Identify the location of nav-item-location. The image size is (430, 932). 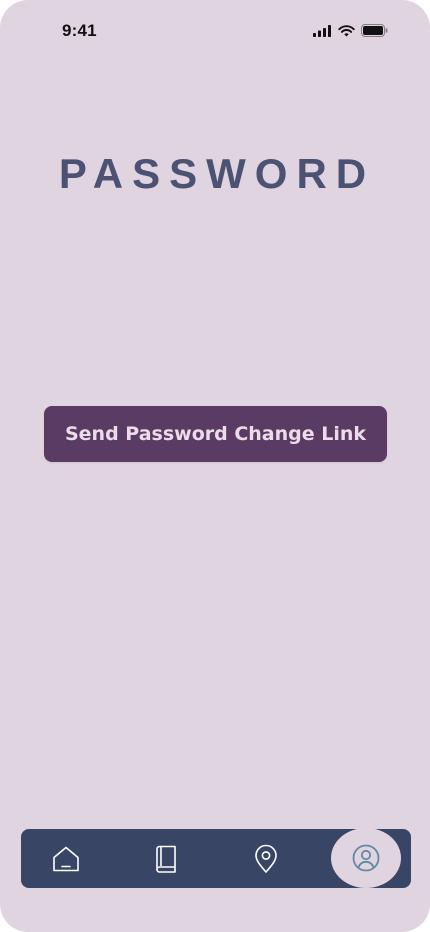
(266, 858).